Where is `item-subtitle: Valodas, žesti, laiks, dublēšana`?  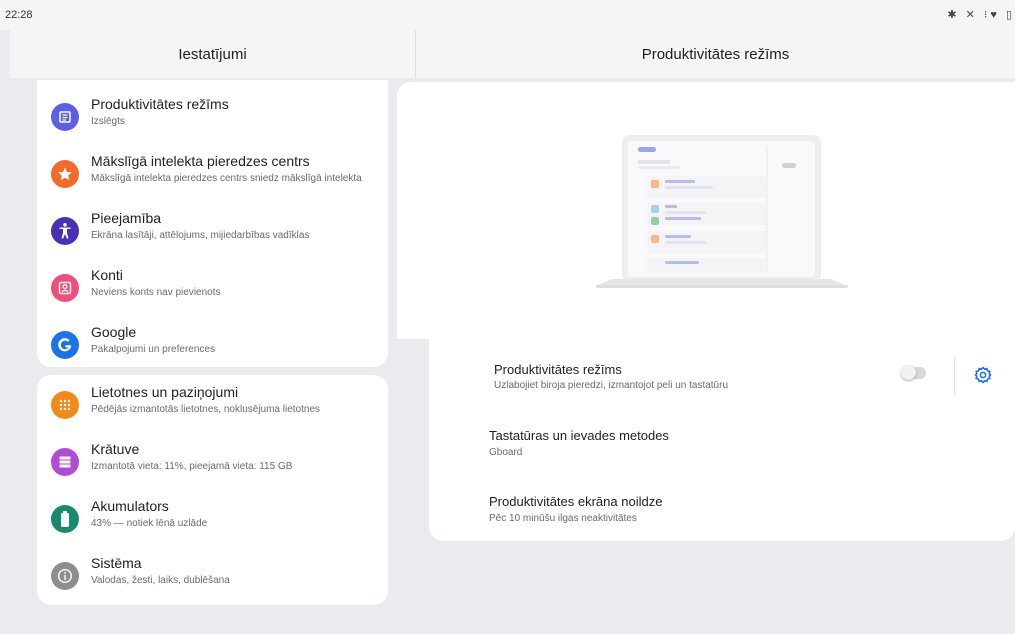 item-subtitle: Valodas, žesti, laiks, dublēšana is located at coordinates (160, 580).